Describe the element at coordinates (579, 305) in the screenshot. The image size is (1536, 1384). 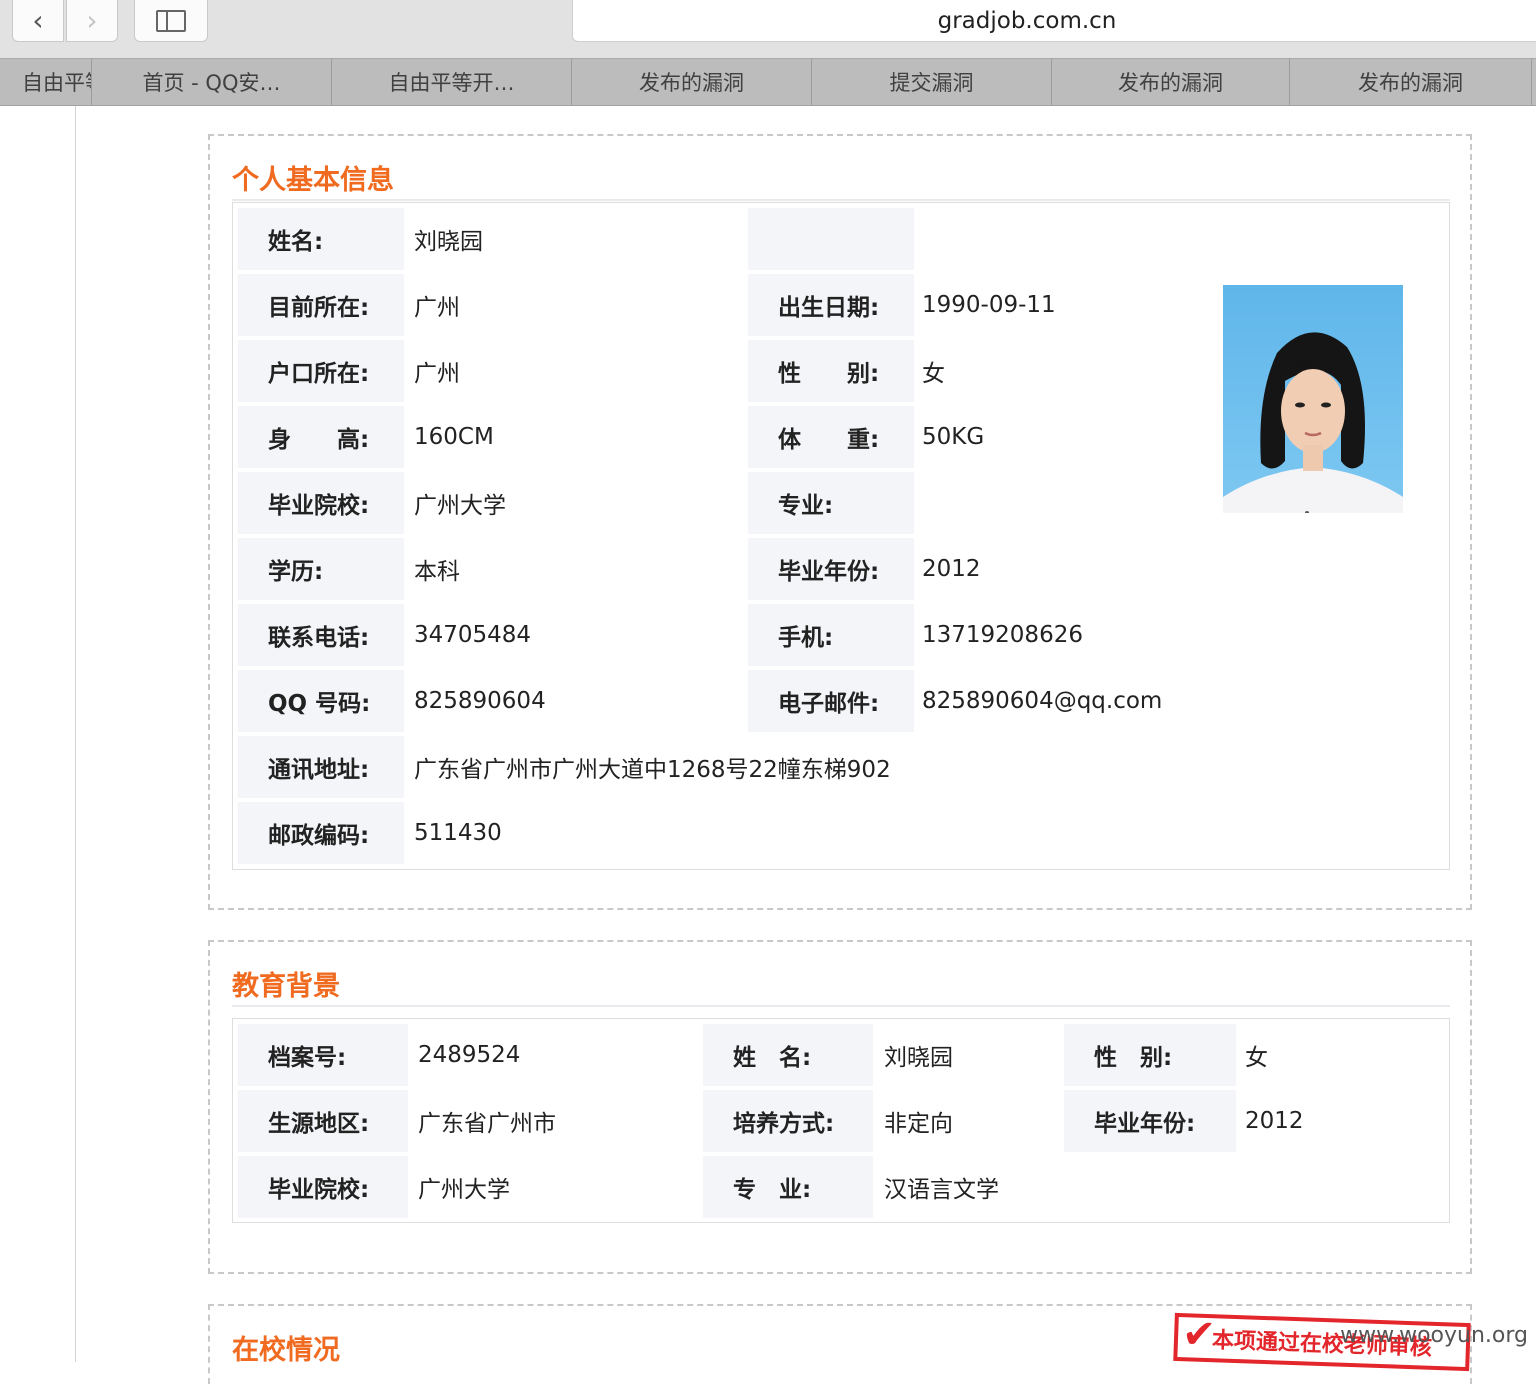
I see `value-current-location: 广州` at that location.